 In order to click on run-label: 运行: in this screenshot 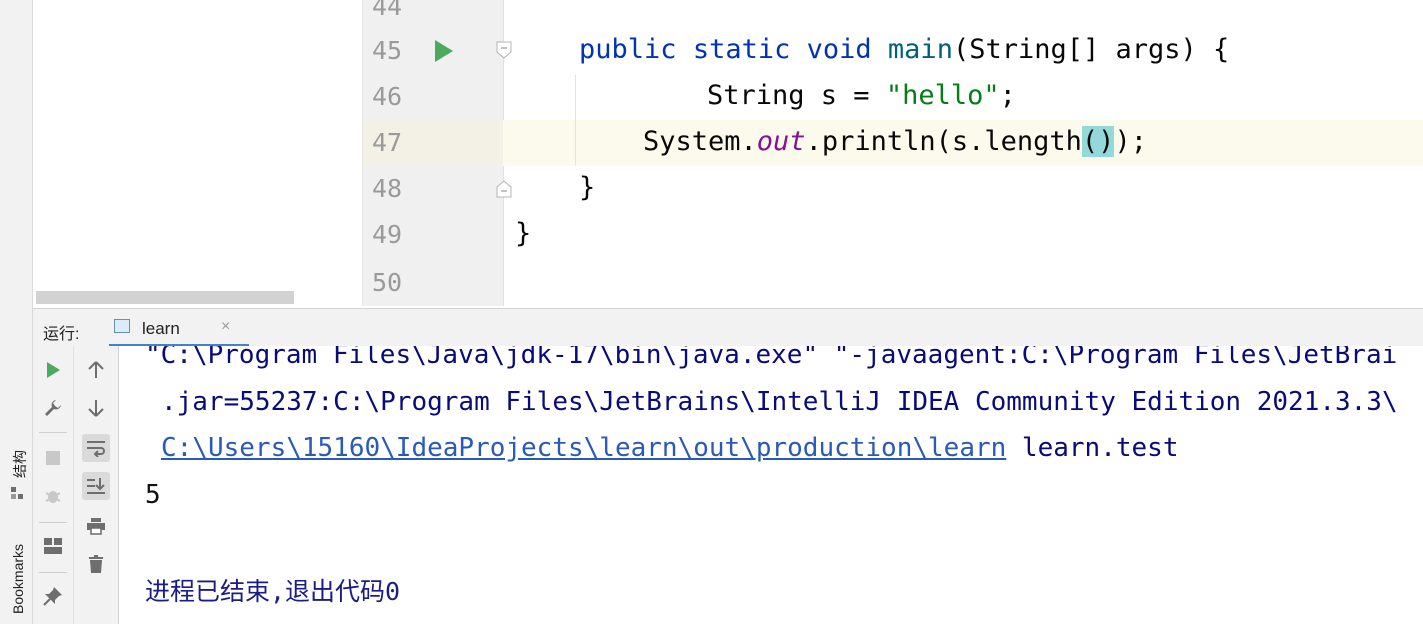, I will do `click(61, 334)`.